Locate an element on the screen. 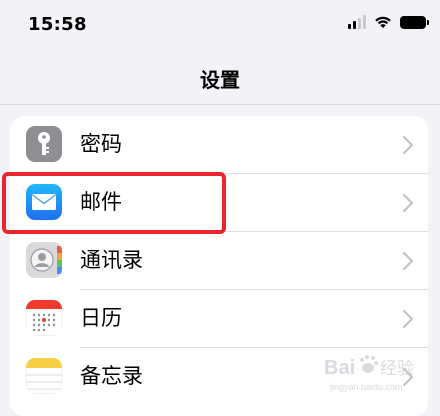  svg-text: jingyan.baidu.com is located at coordinates (366, 387).